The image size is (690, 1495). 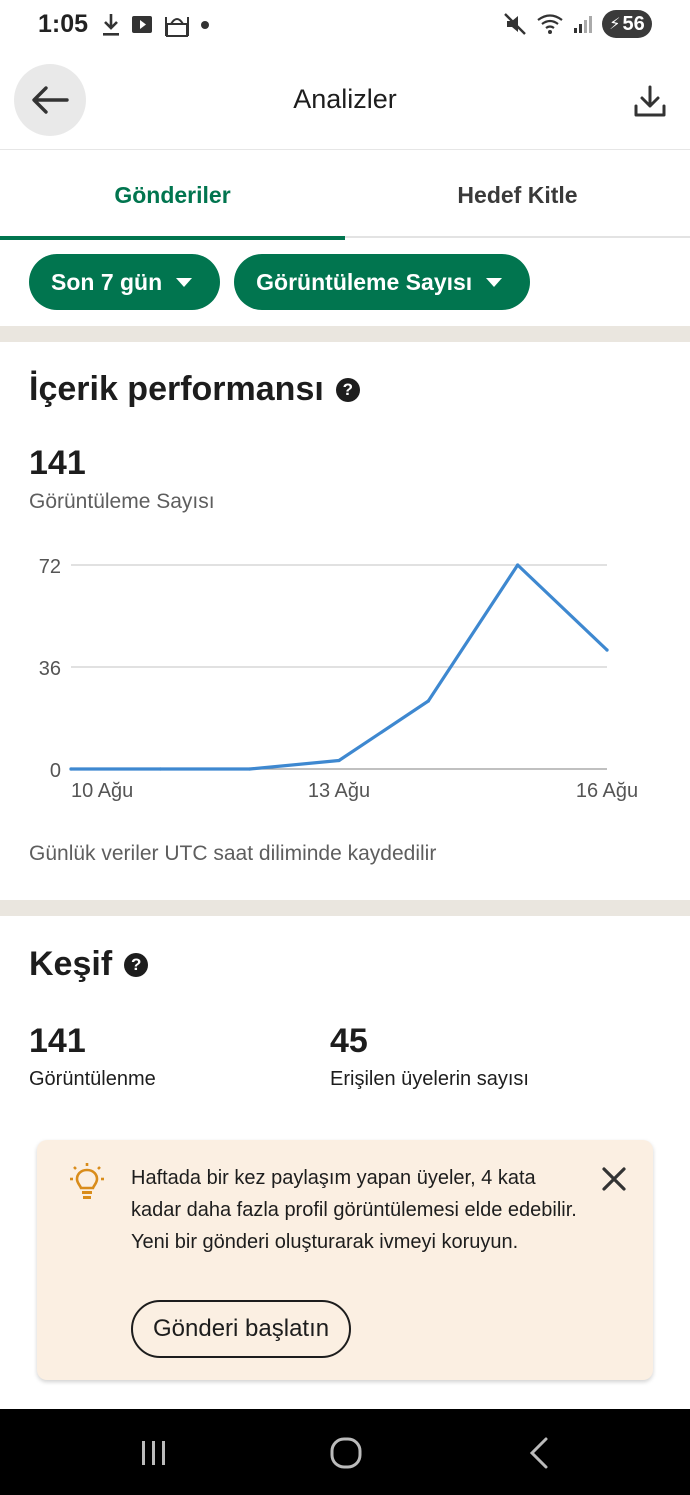 I want to click on metric-filter: Görüntüleme Sayısı, so click(x=382, y=282).